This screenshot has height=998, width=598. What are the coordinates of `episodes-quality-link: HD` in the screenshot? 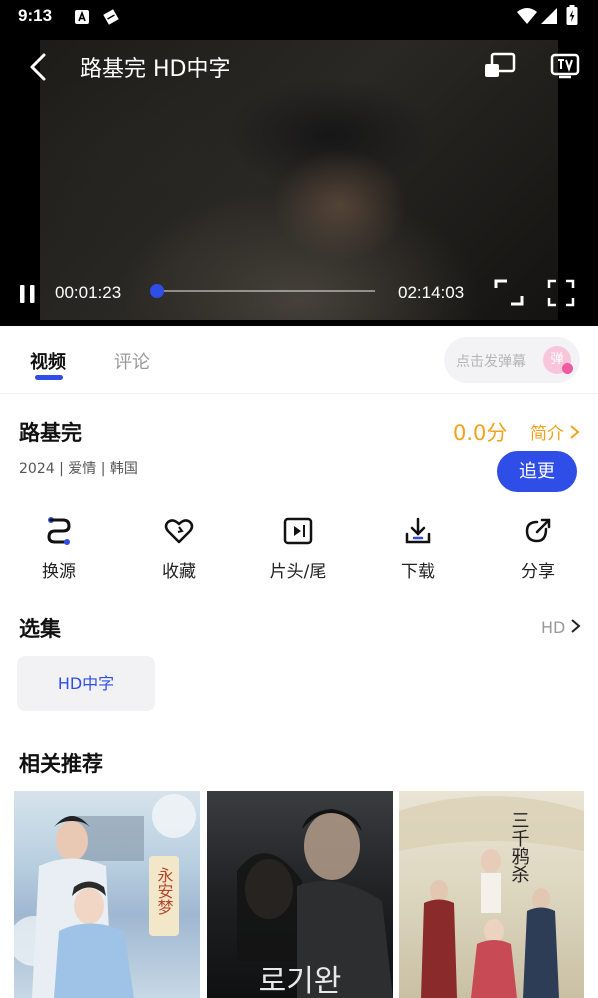 It's located at (561, 627).